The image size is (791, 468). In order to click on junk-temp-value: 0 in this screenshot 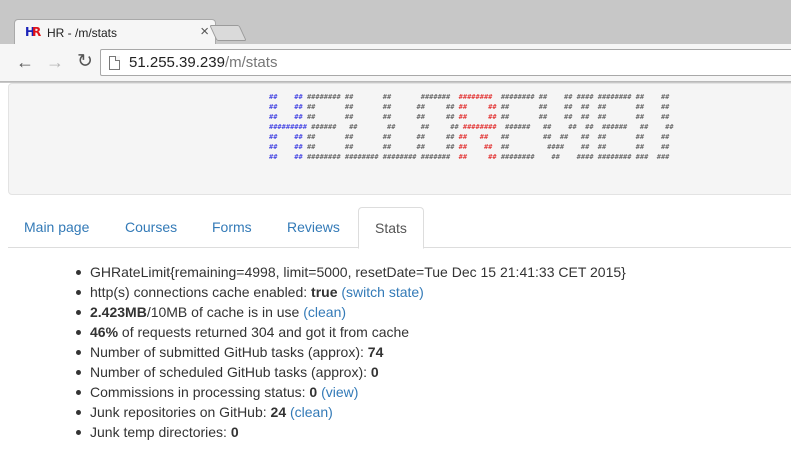, I will do `click(234, 432)`.